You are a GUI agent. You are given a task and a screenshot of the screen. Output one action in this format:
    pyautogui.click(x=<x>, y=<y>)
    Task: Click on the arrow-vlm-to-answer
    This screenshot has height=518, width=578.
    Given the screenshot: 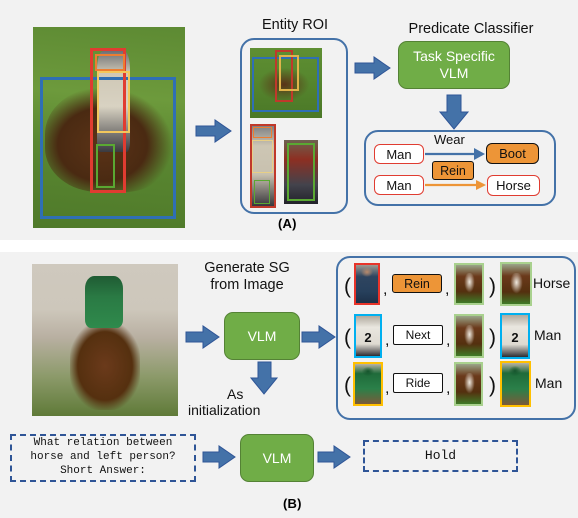 What is the action you would take?
    pyautogui.click(x=334, y=457)
    